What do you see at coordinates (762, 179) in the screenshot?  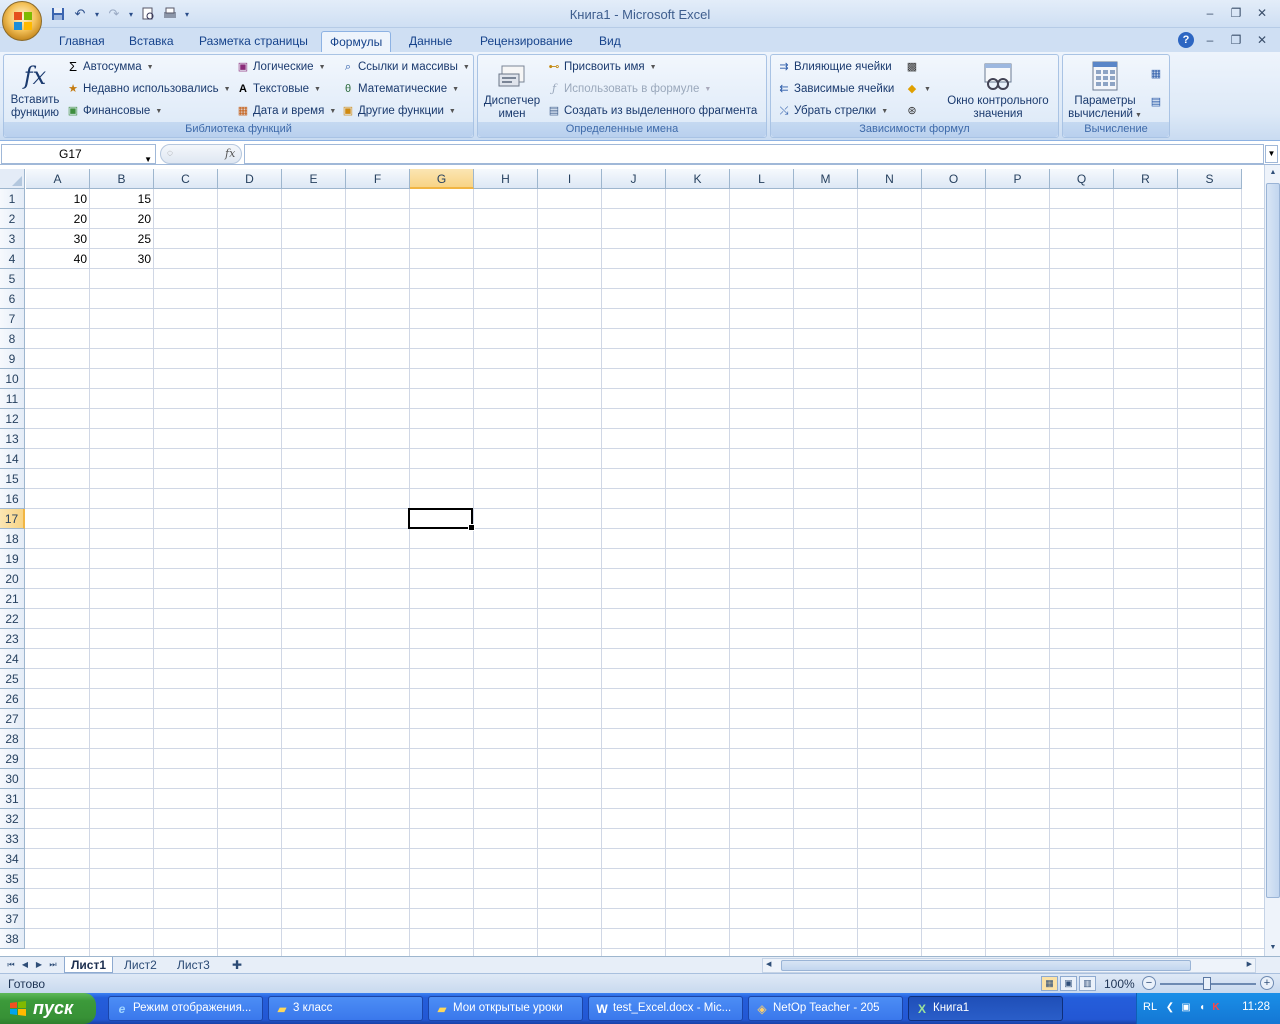 I see `column-header-l: L` at bounding box center [762, 179].